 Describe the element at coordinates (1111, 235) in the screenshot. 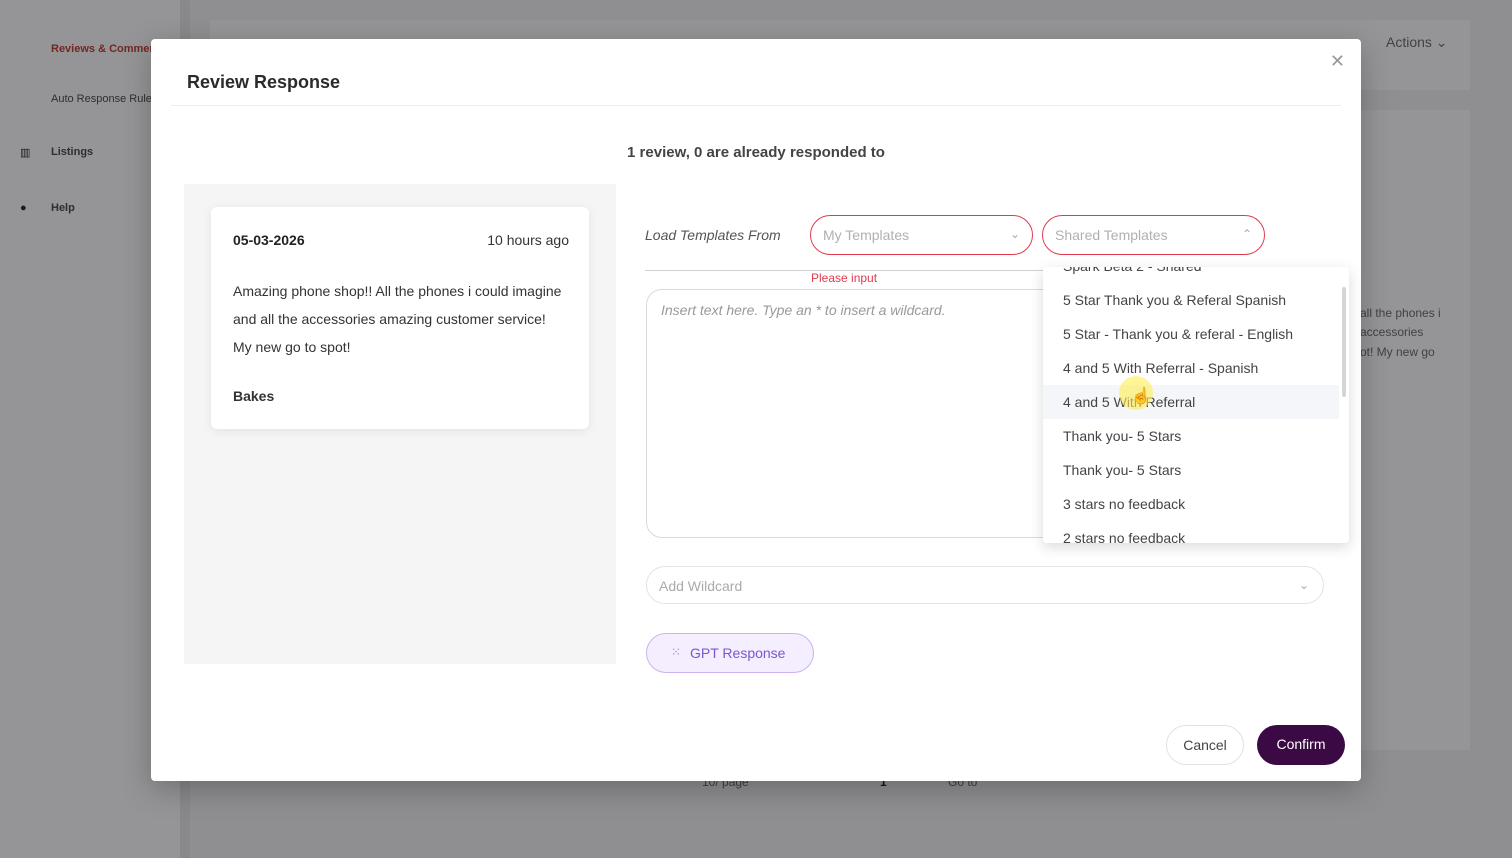

I see `shared-templates-placeholder: Shared Templates` at that location.